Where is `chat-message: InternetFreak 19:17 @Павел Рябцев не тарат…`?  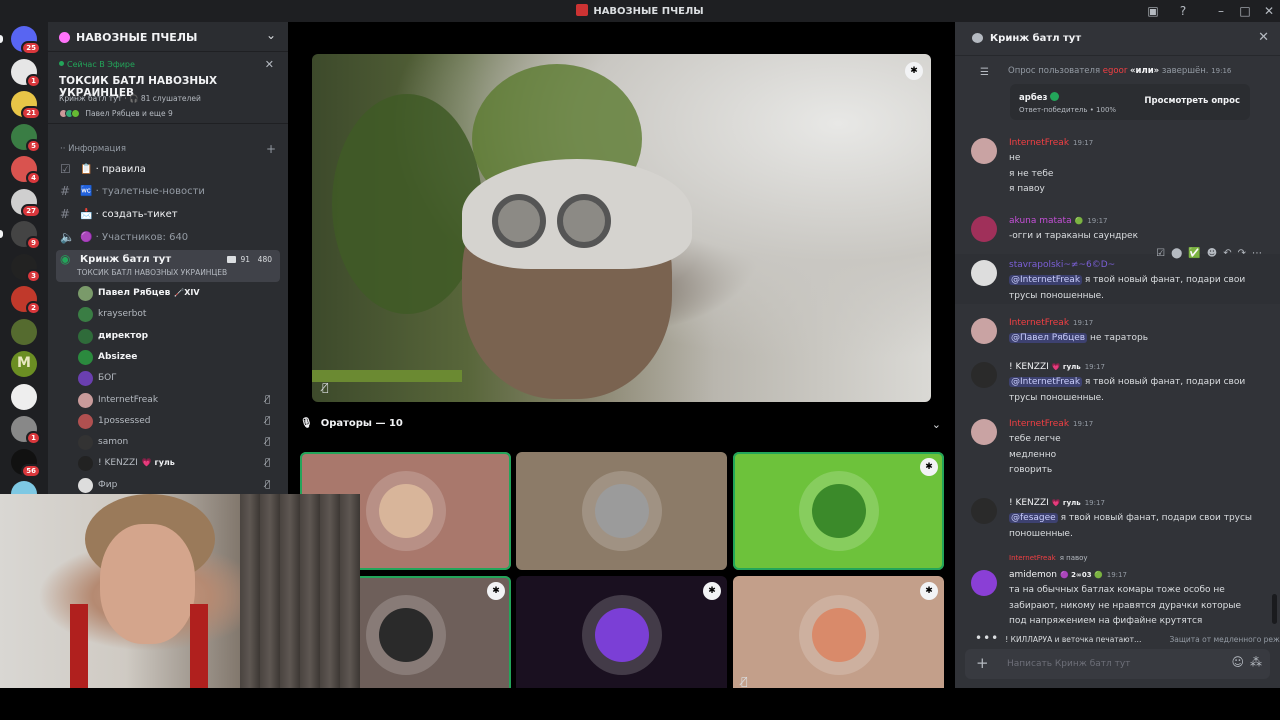 chat-message: InternetFreak 19:17 @Павел Рябцев не тарат… is located at coordinates (1117, 329).